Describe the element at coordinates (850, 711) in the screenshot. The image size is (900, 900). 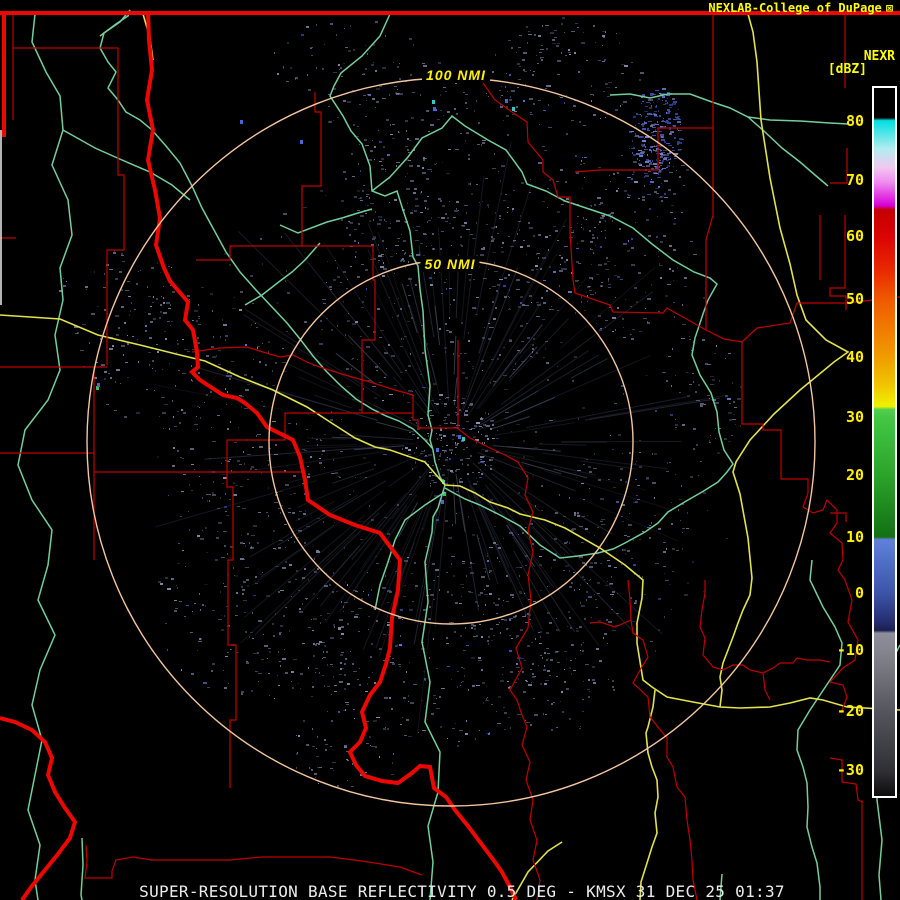
I see `colorbar-tick--20: -20` at that location.